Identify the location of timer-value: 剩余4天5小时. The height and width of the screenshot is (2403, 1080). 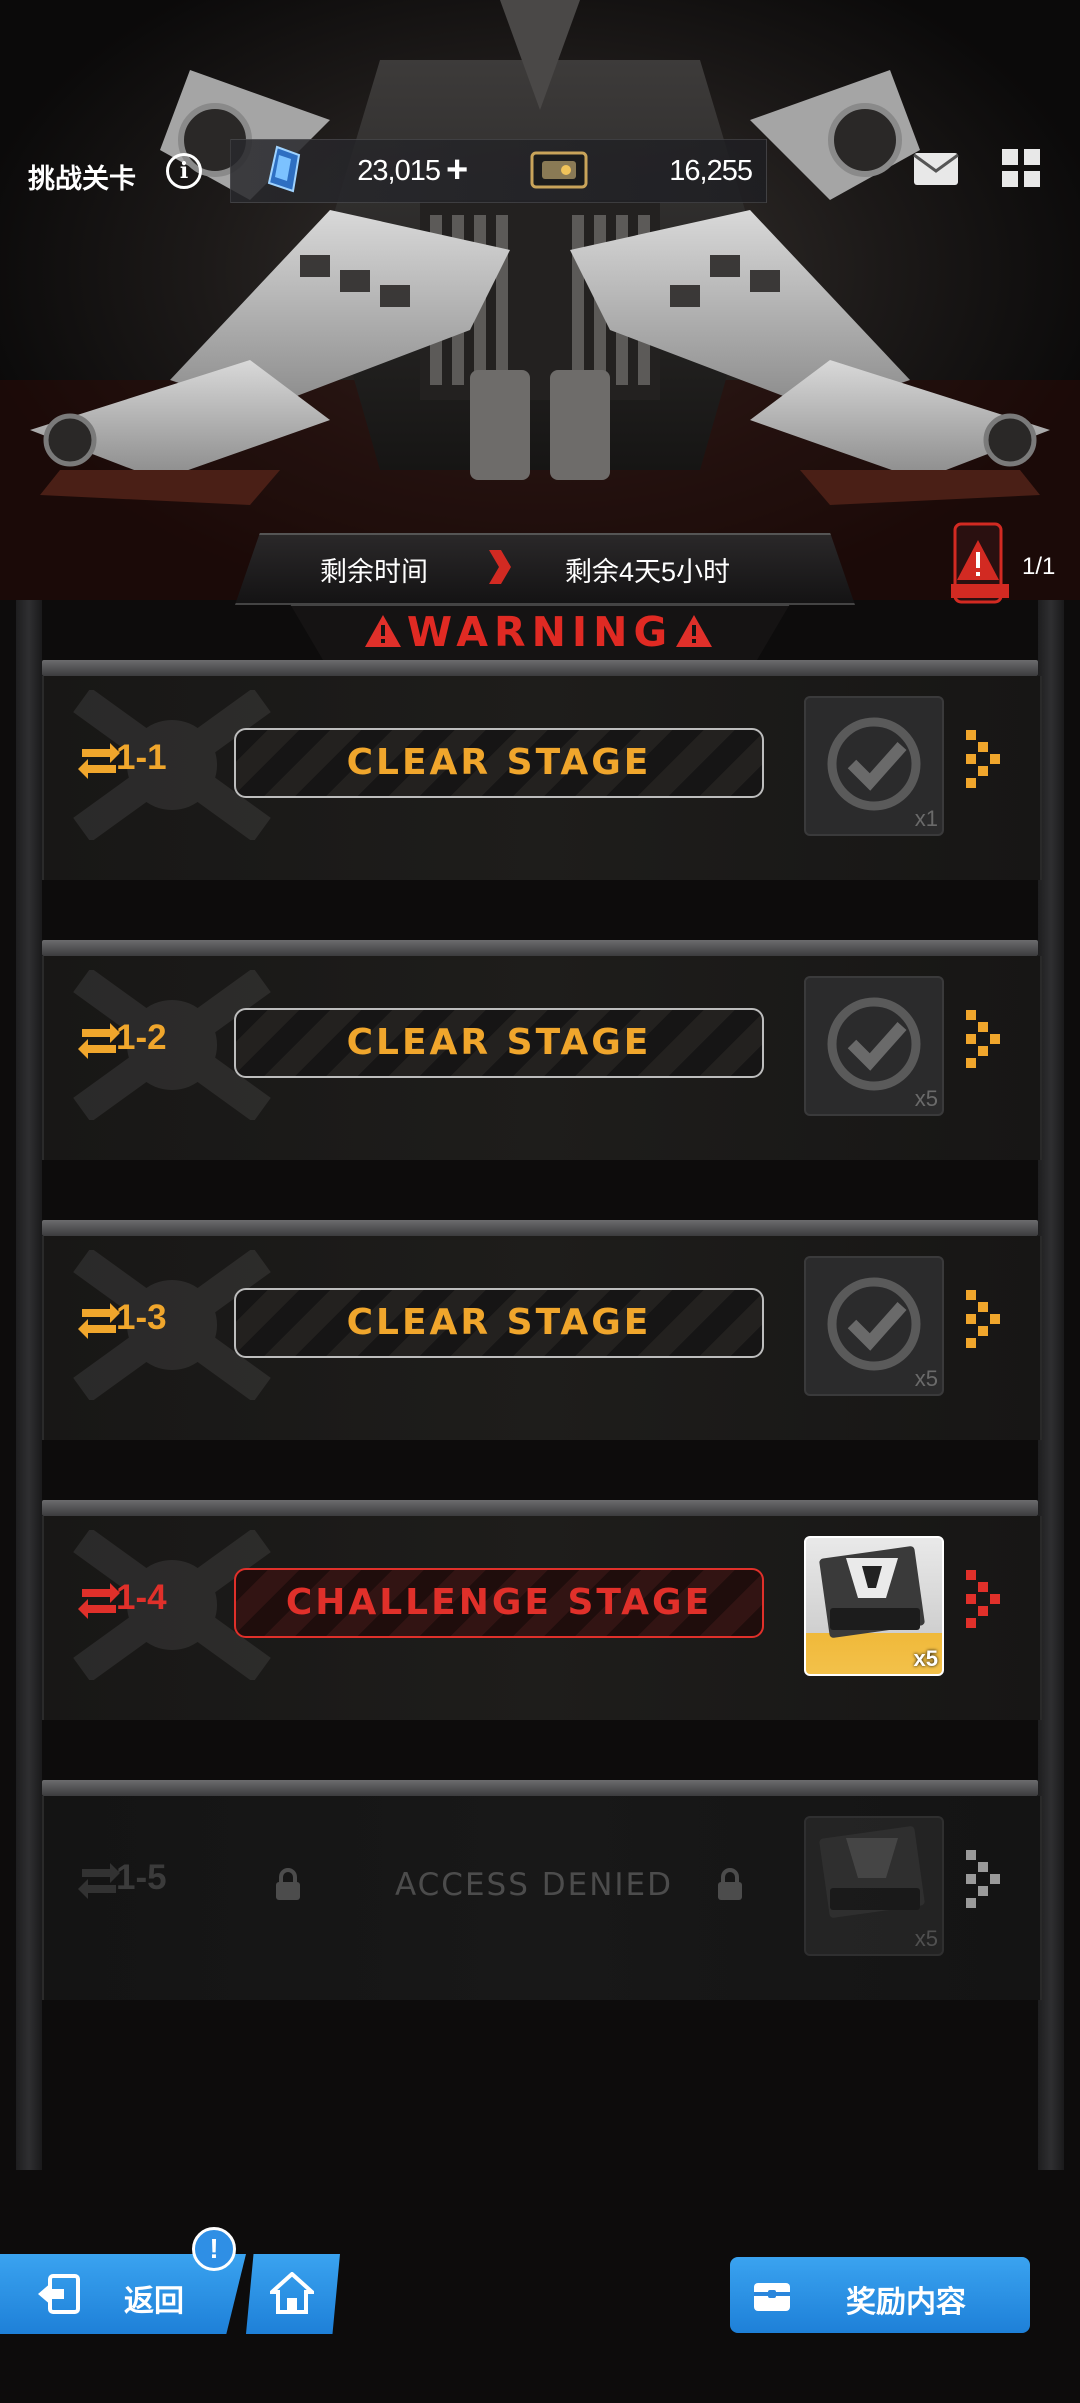
(648, 572).